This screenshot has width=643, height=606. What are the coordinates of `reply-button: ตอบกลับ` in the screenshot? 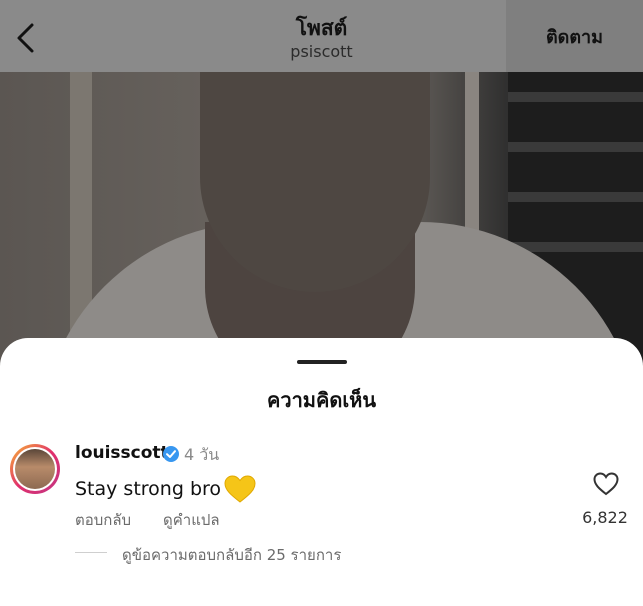 It's located at (103, 520).